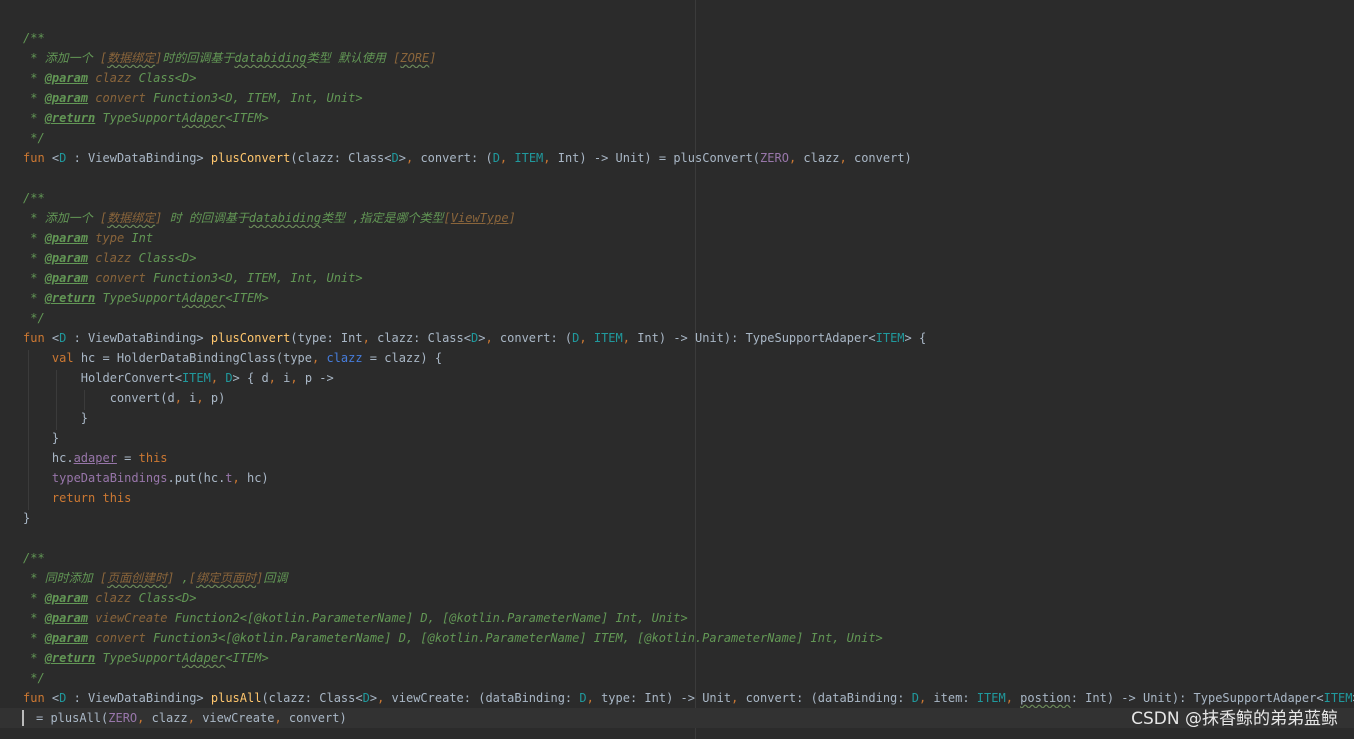 The width and height of the screenshot is (1354, 739). What do you see at coordinates (41, 438) in the screenshot?
I see `code-token: }` at bounding box center [41, 438].